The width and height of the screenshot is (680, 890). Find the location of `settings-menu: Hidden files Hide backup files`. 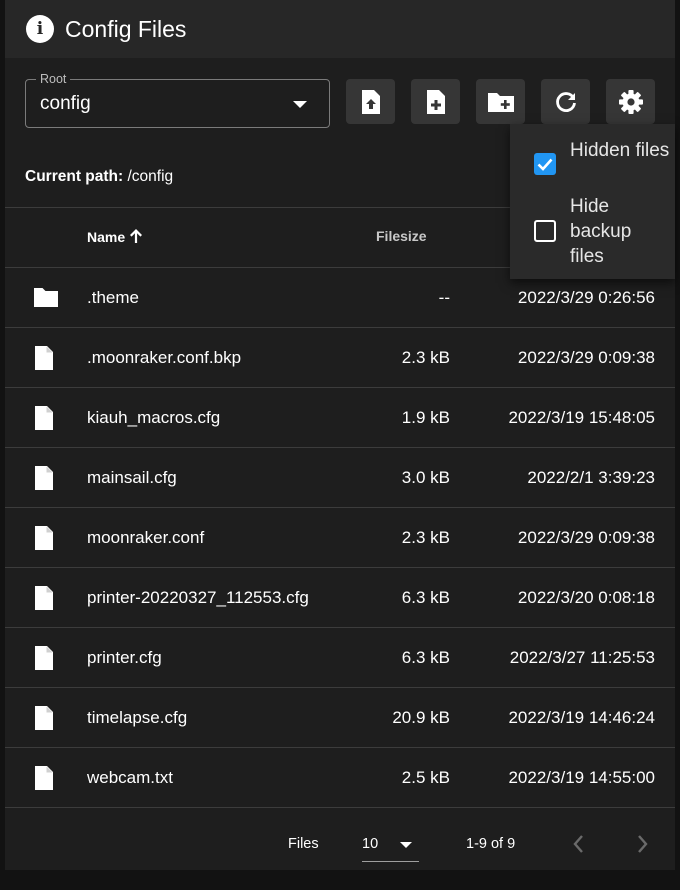

settings-menu: Hidden files Hide backup files is located at coordinates (592, 201).